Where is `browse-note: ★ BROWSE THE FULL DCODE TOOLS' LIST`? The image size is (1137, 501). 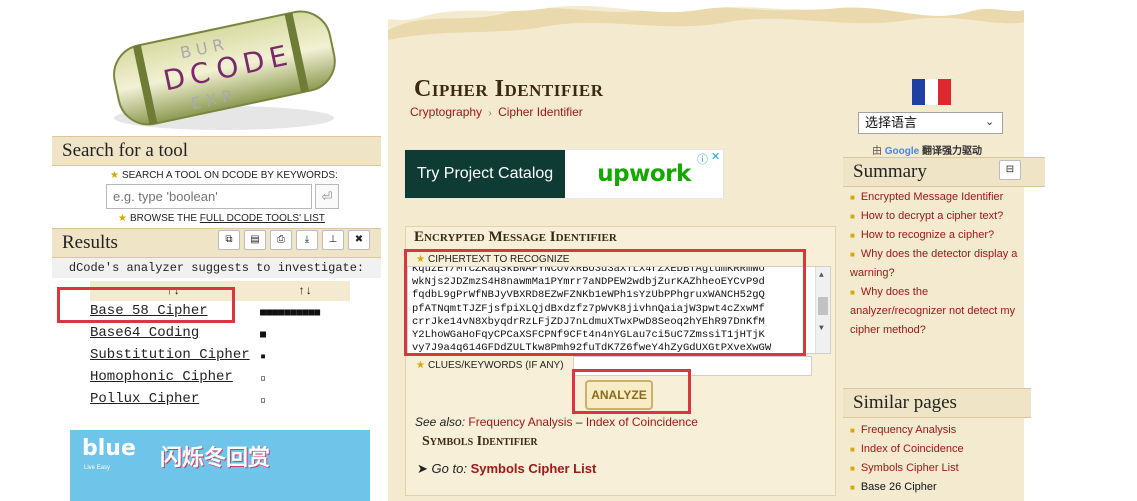 browse-note: ★ BROWSE THE FULL DCODE TOOLS' LIST is located at coordinates (221, 218).